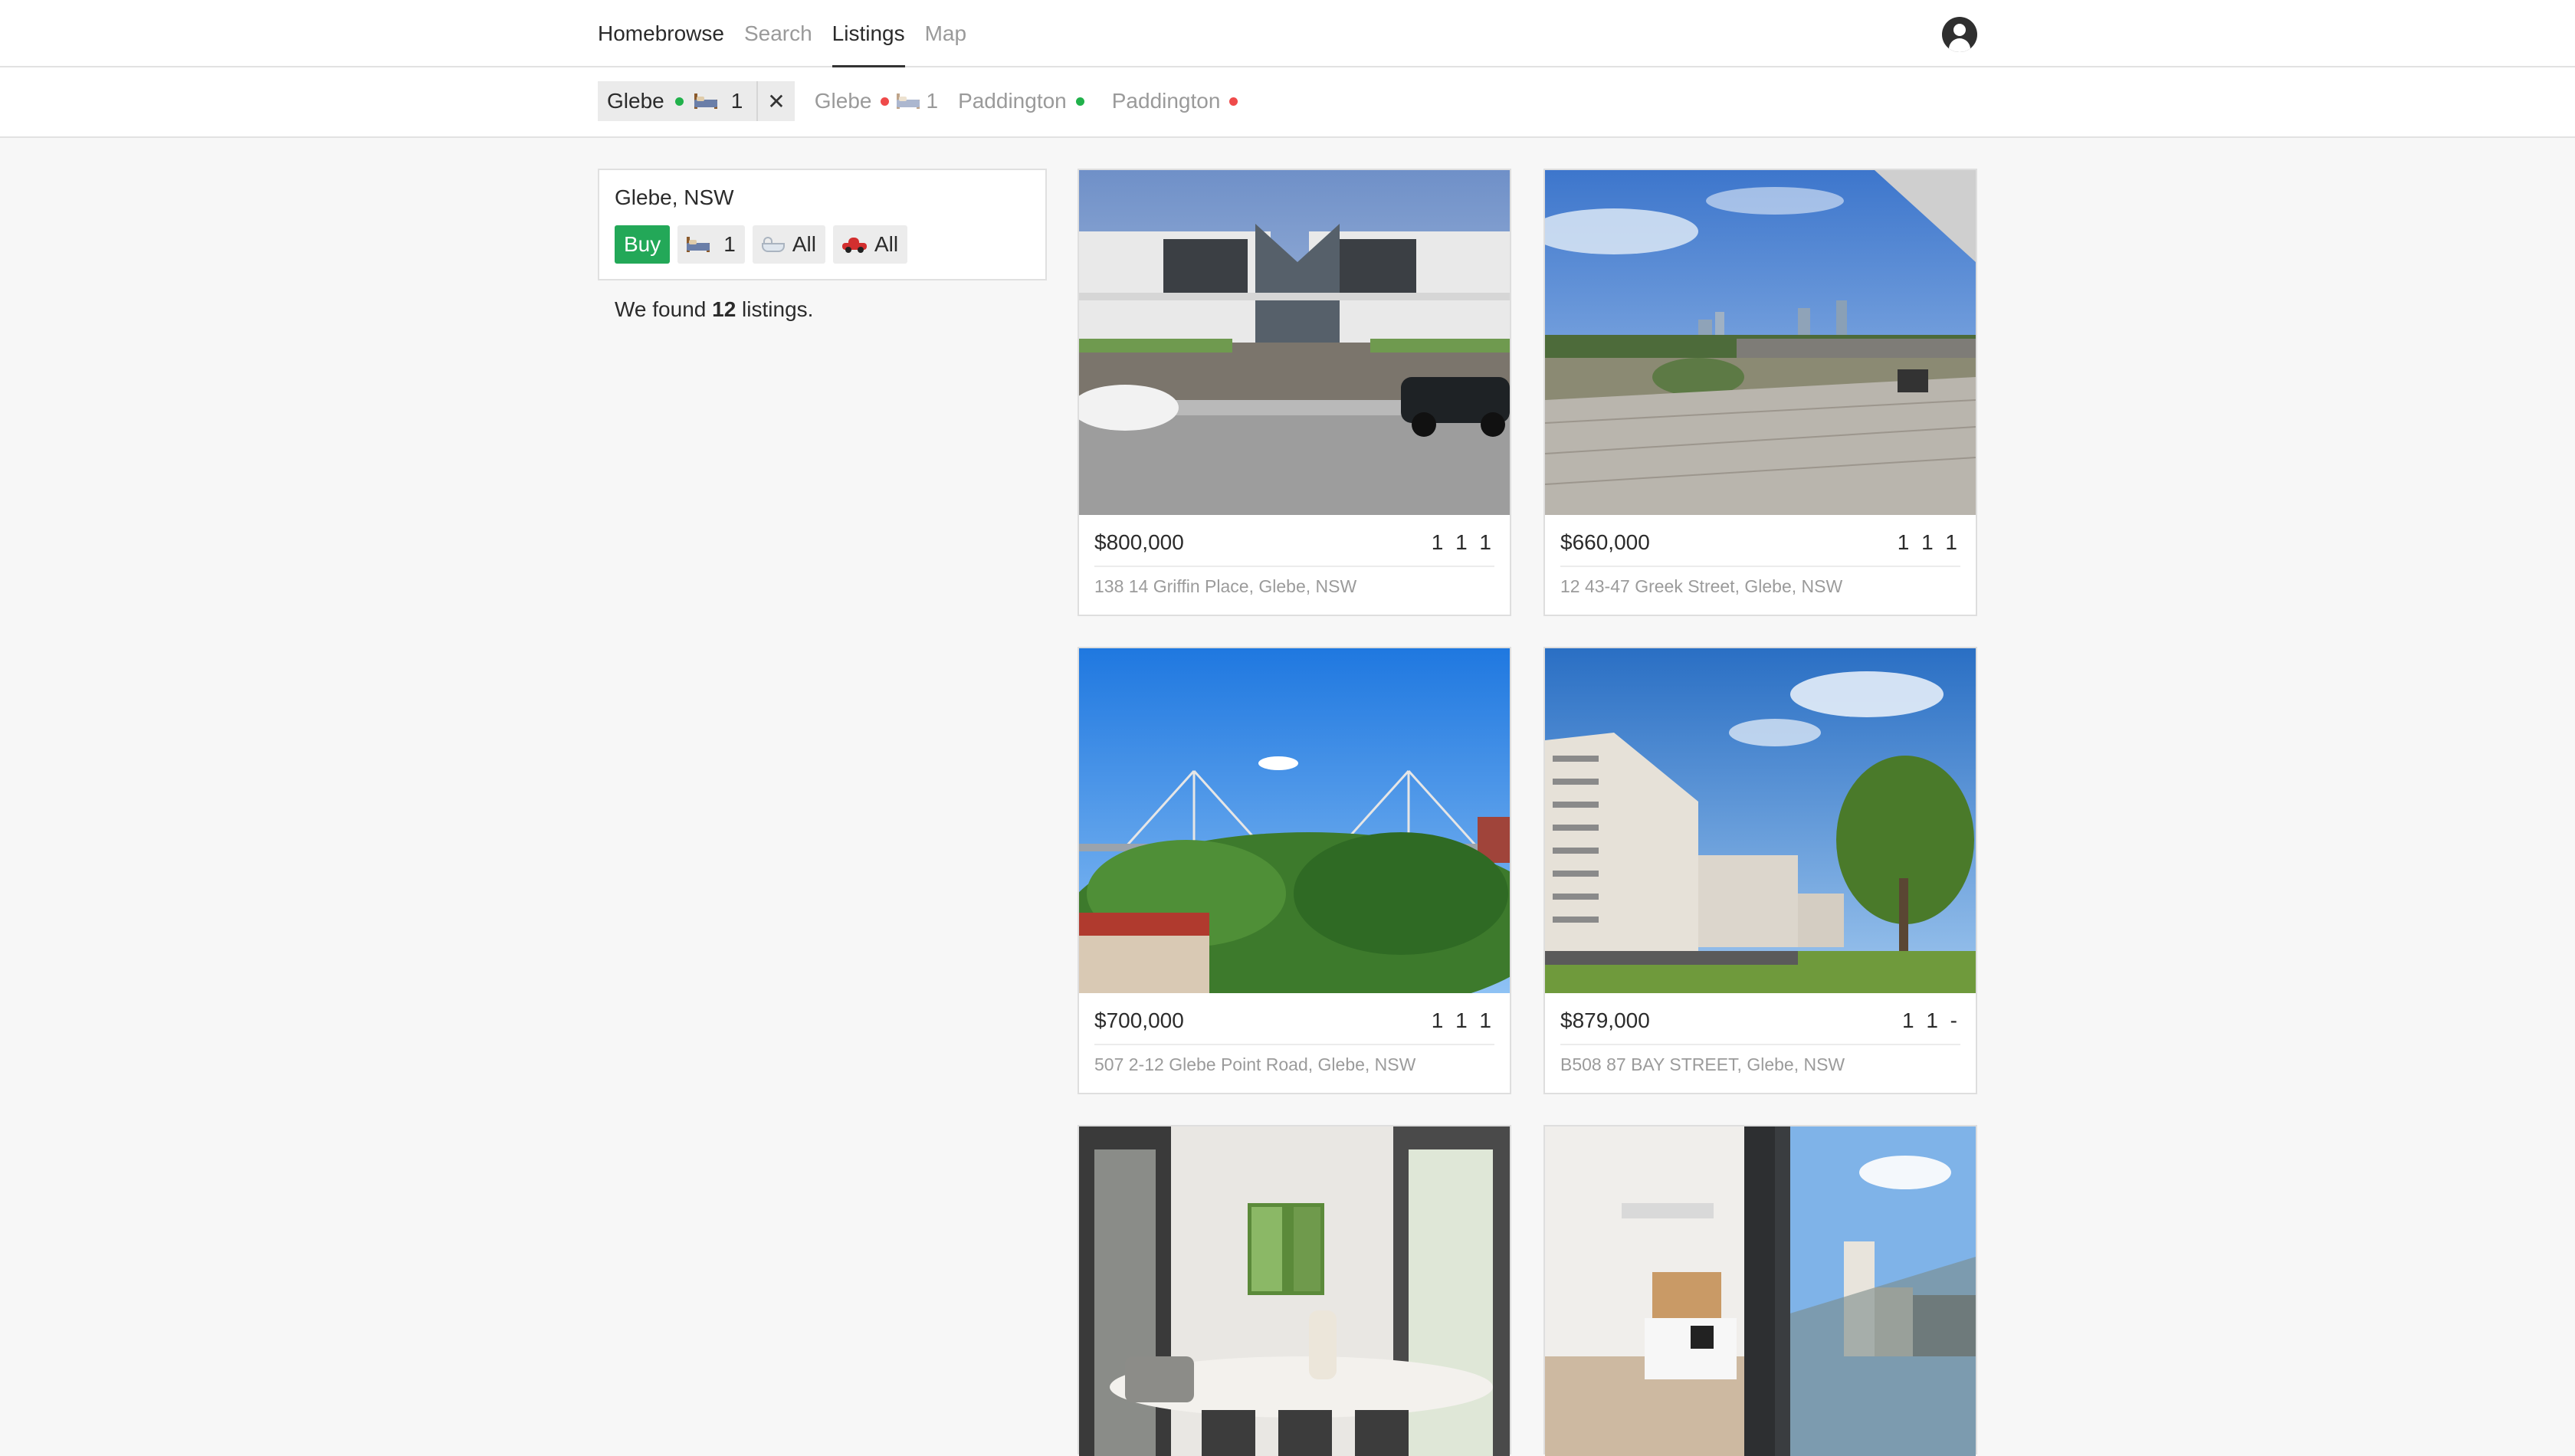 The height and width of the screenshot is (1456, 2575). Describe the element at coordinates (1255, 1064) in the screenshot. I see `listing-address: 507 2-12 Glebe Point Road, Glebe, NSW` at that location.